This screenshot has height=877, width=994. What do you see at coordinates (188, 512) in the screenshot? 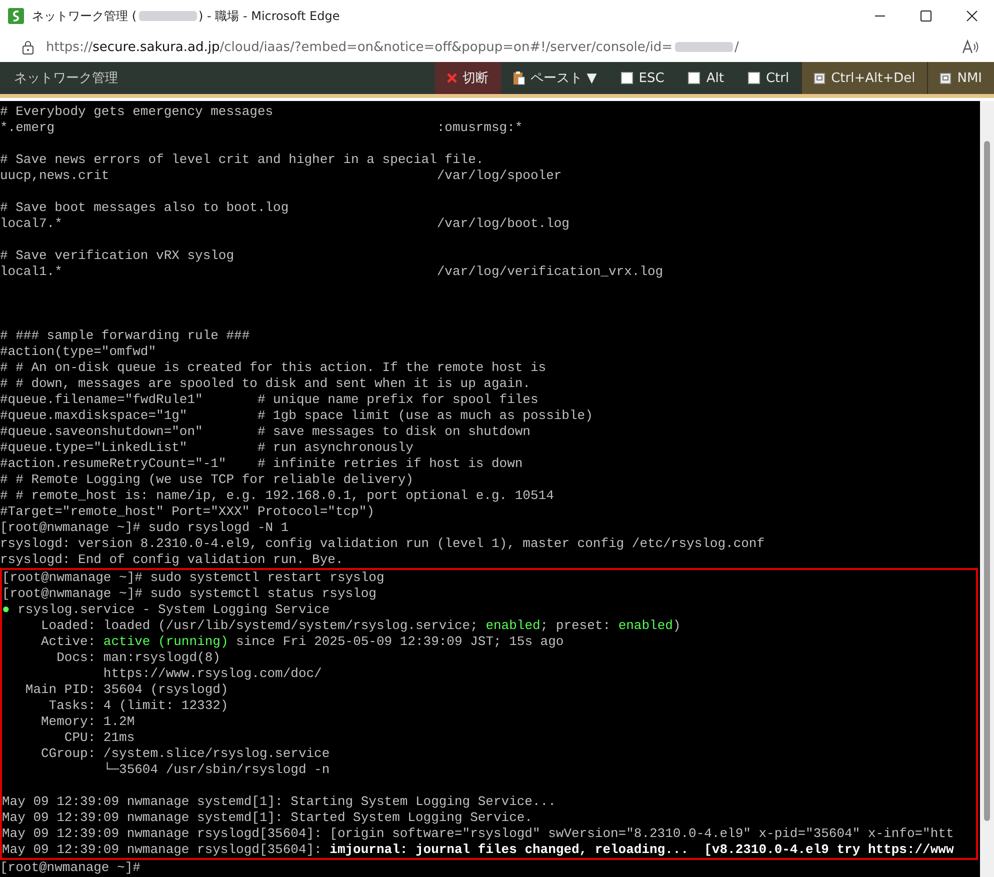
I see `terminal-line: #Target="remote_host" Port="XXX" Protocol="tcp")` at bounding box center [188, 512].